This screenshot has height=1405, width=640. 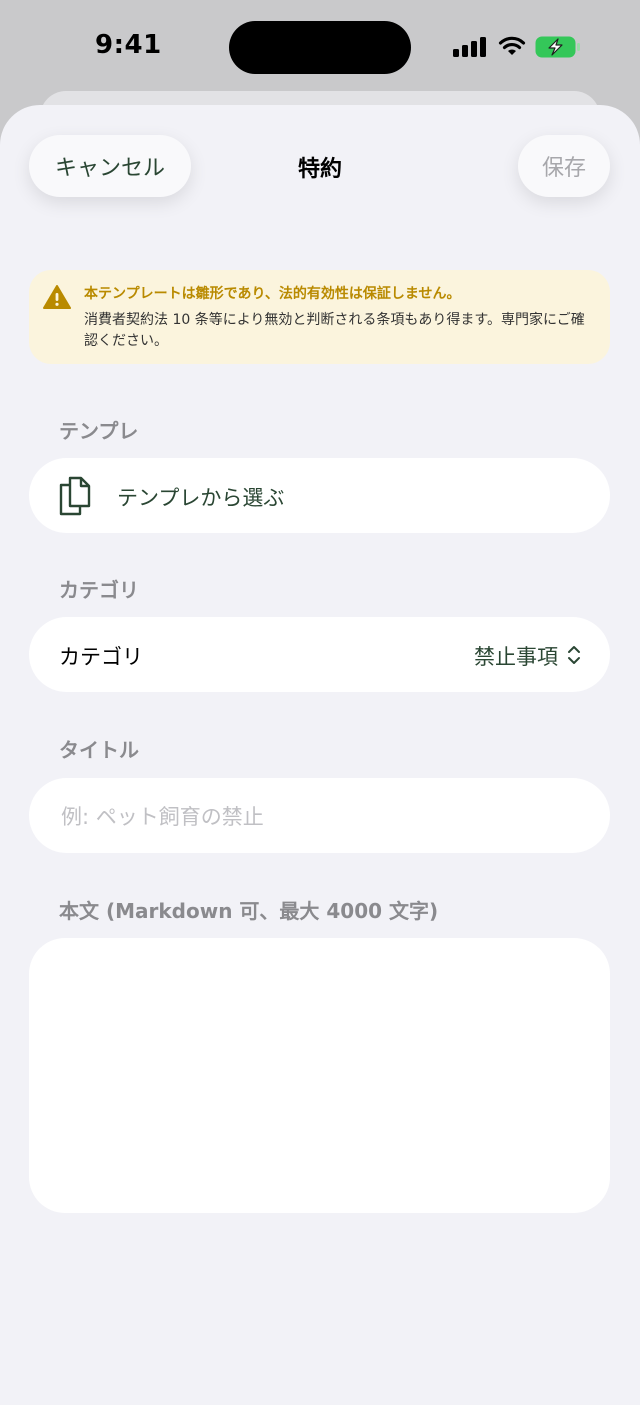 I want to click on category-section-label: カテゴリ, so click(x=99, y=590).